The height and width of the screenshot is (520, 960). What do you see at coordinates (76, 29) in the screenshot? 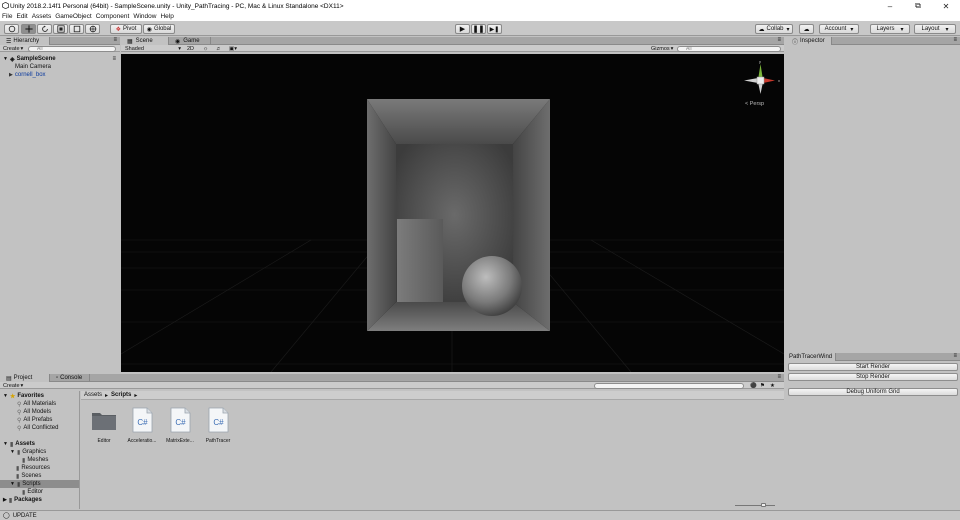
I see `rect-tool-button` at bounding box center [76, 29].